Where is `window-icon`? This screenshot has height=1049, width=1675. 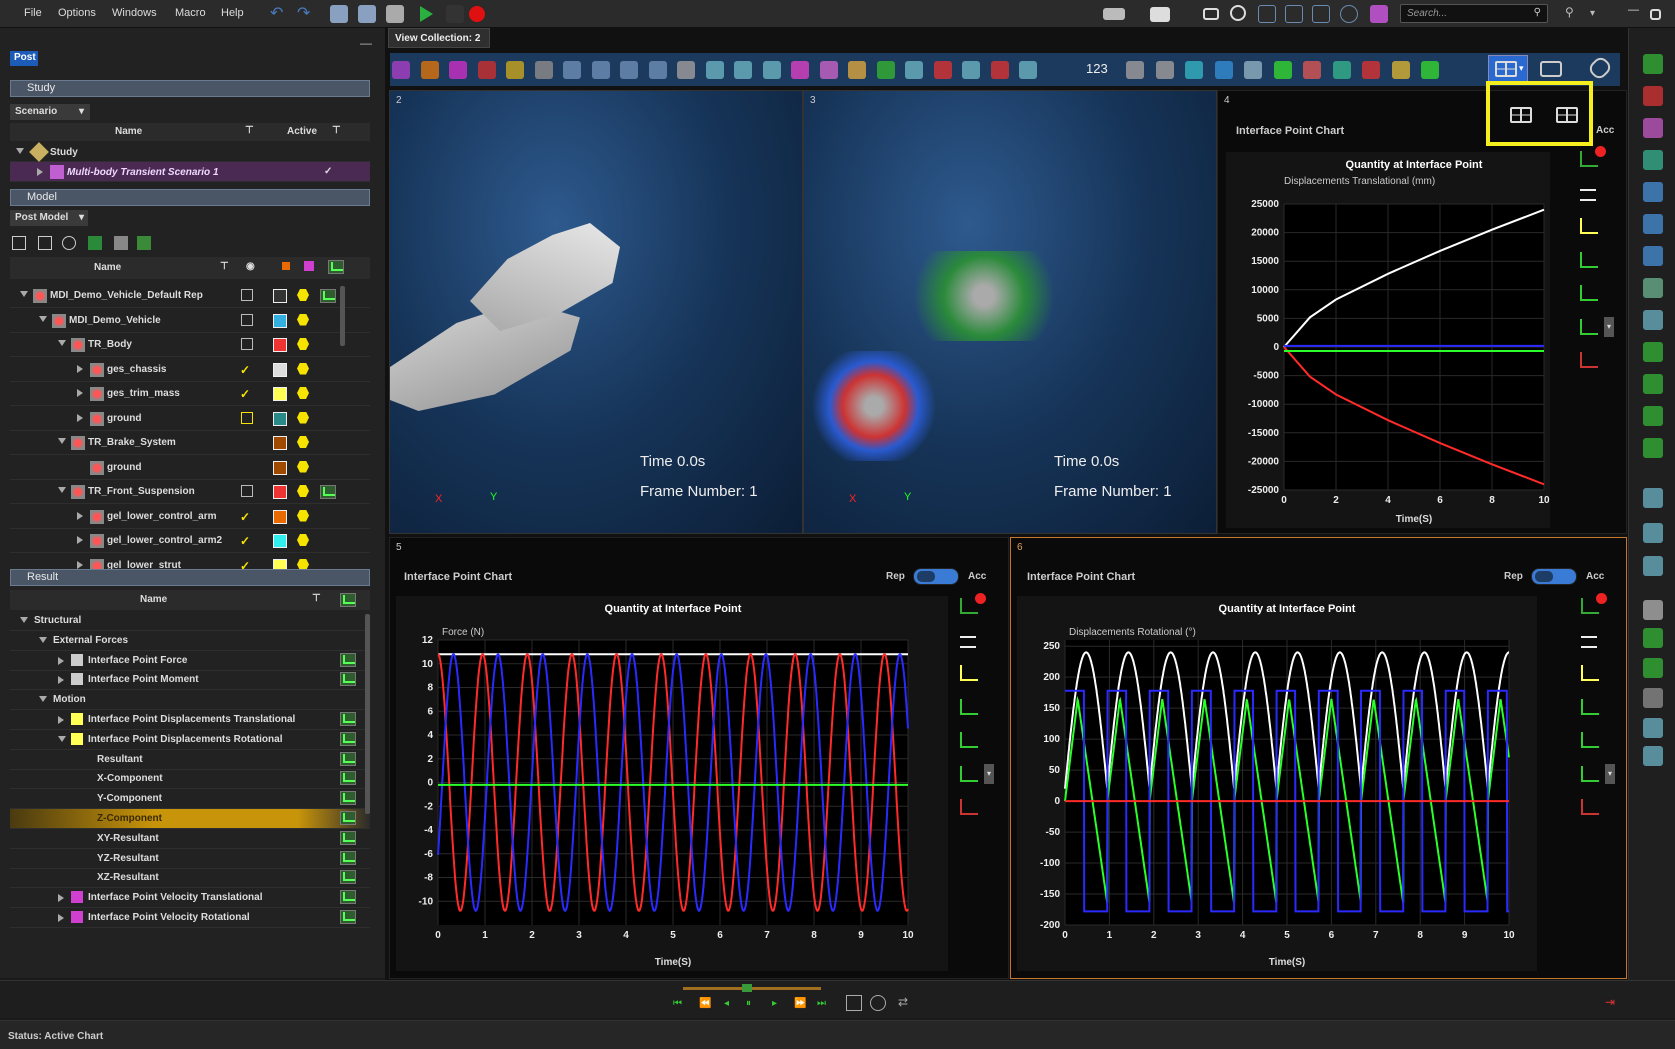 window-icon is located at coordinates (1211, 14).